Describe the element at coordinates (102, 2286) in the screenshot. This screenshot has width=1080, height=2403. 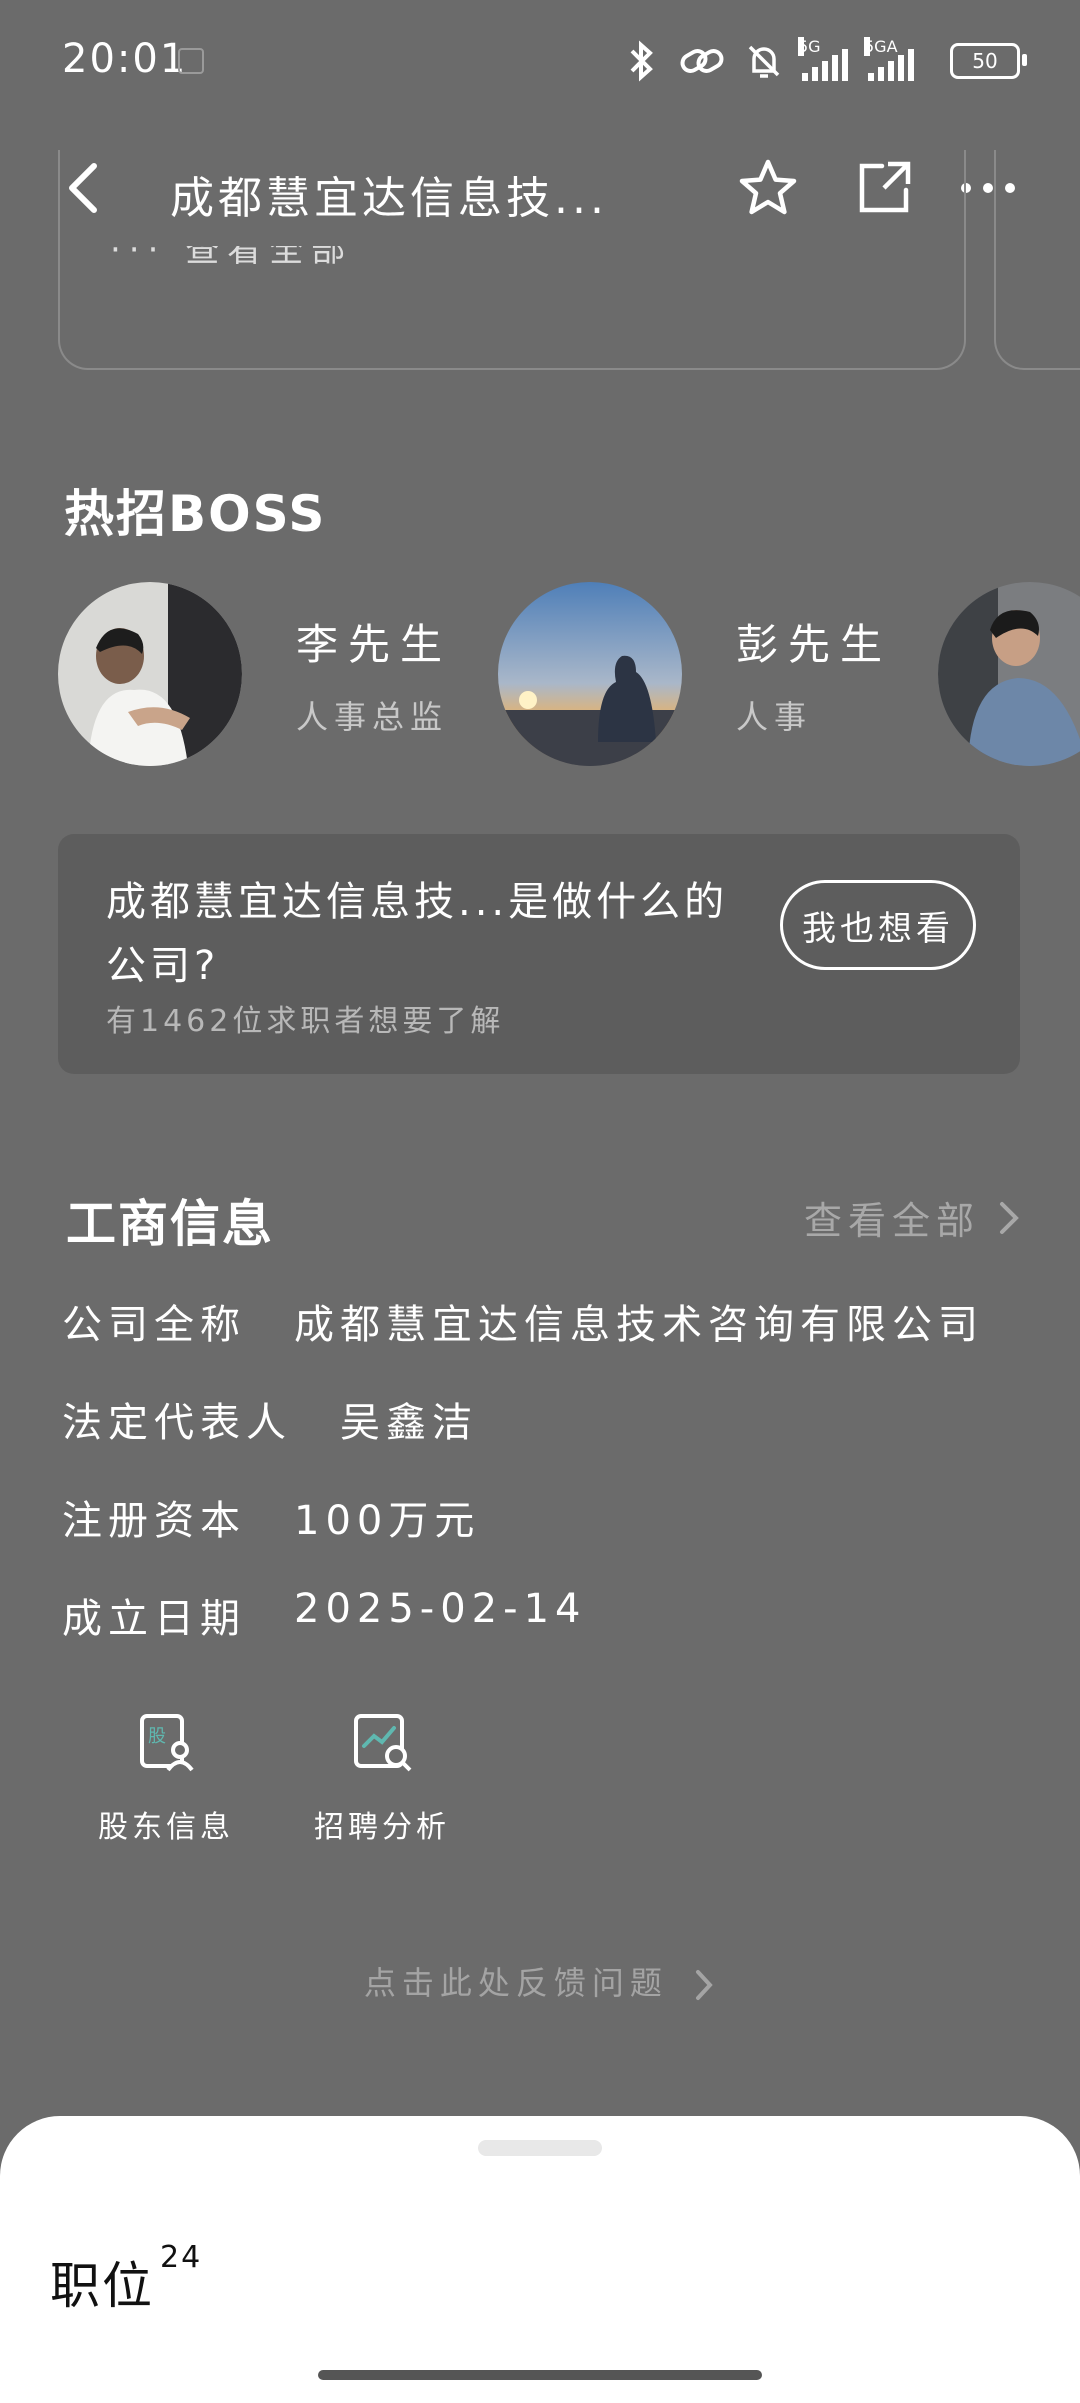
I see `jobs-title-label: 职位` at that location.